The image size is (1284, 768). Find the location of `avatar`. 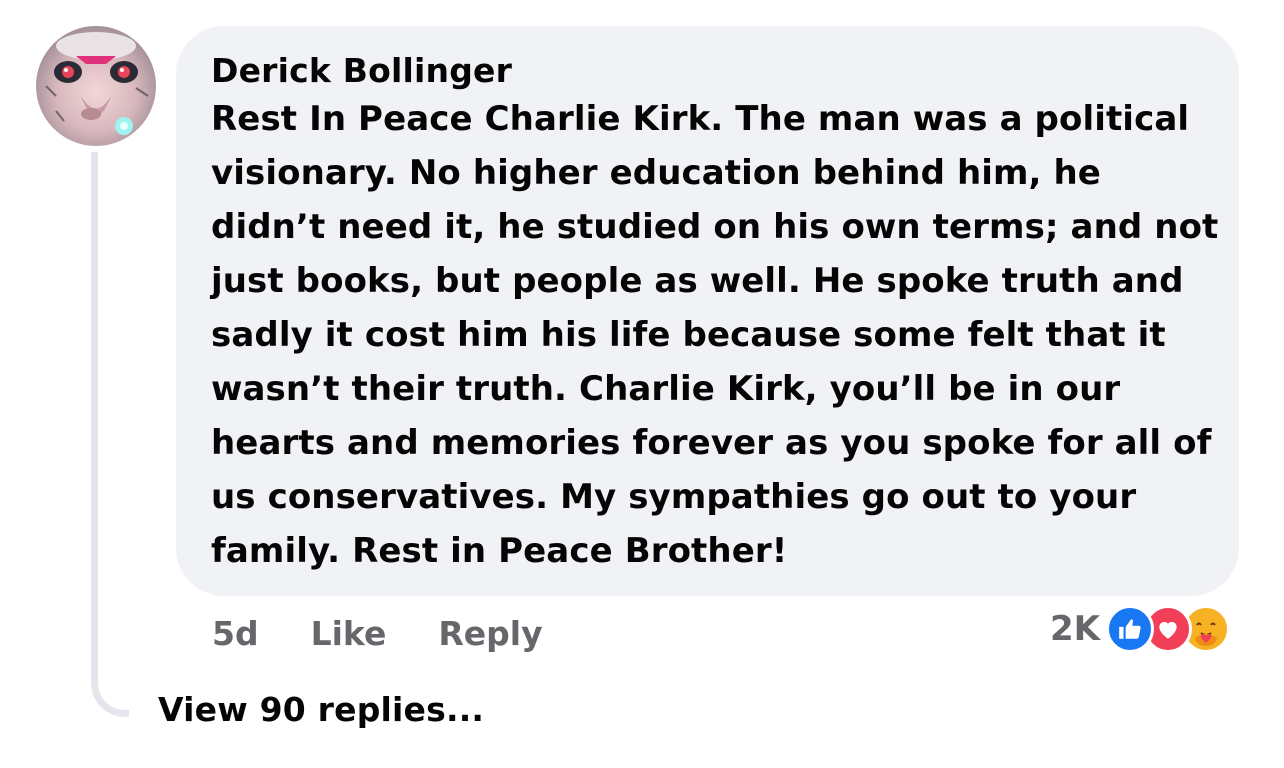

avatar is located at coordinates (96, 86).